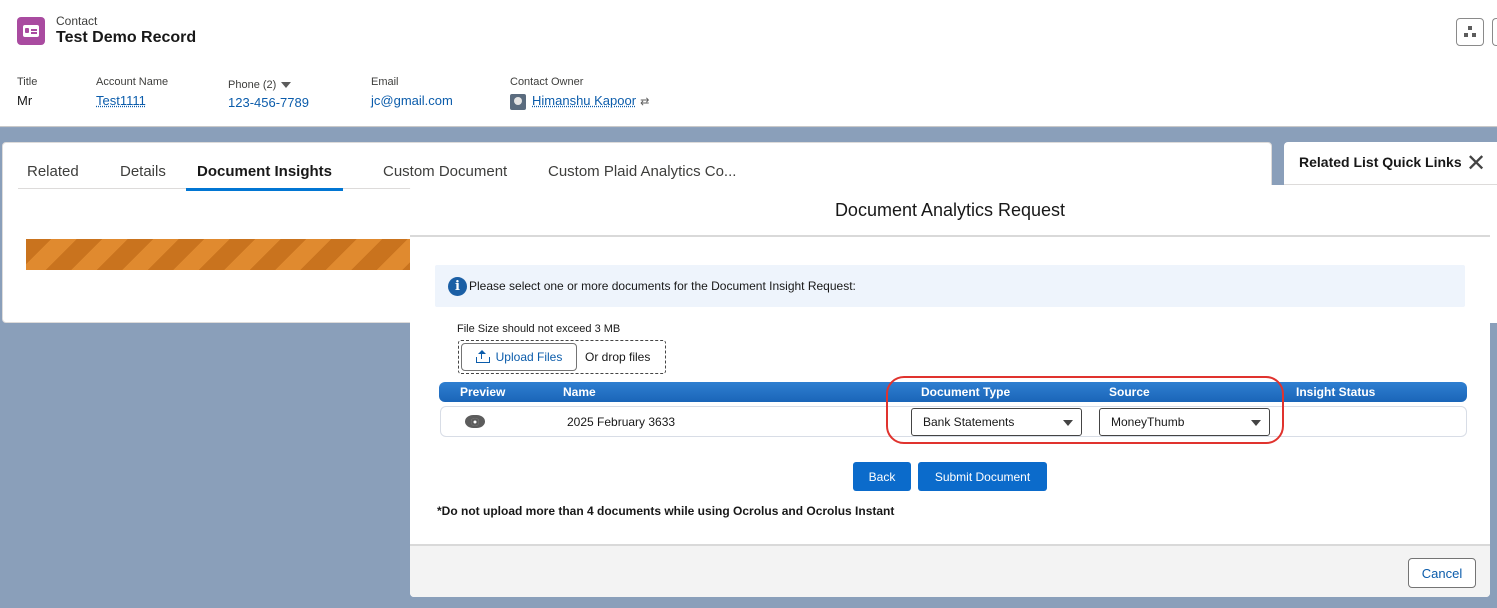  I want to click on modal-close-button: ✕, so click(1476, 164).